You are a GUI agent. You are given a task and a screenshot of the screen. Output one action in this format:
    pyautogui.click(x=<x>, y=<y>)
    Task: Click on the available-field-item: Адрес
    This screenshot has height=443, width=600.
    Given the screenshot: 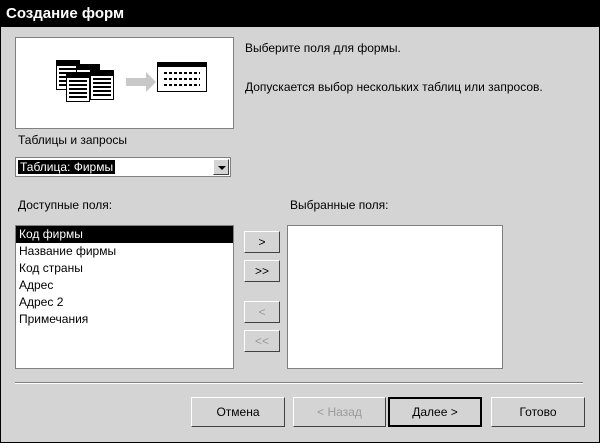 What is the action you would take?
    pyautogui.click(x=124, y=285)
    